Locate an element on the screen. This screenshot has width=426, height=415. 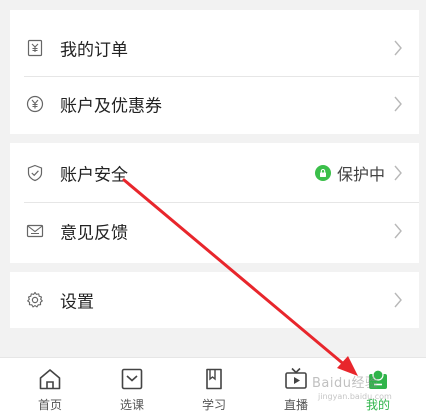
tab-label: 直播 is located at coordinates (295, 405).